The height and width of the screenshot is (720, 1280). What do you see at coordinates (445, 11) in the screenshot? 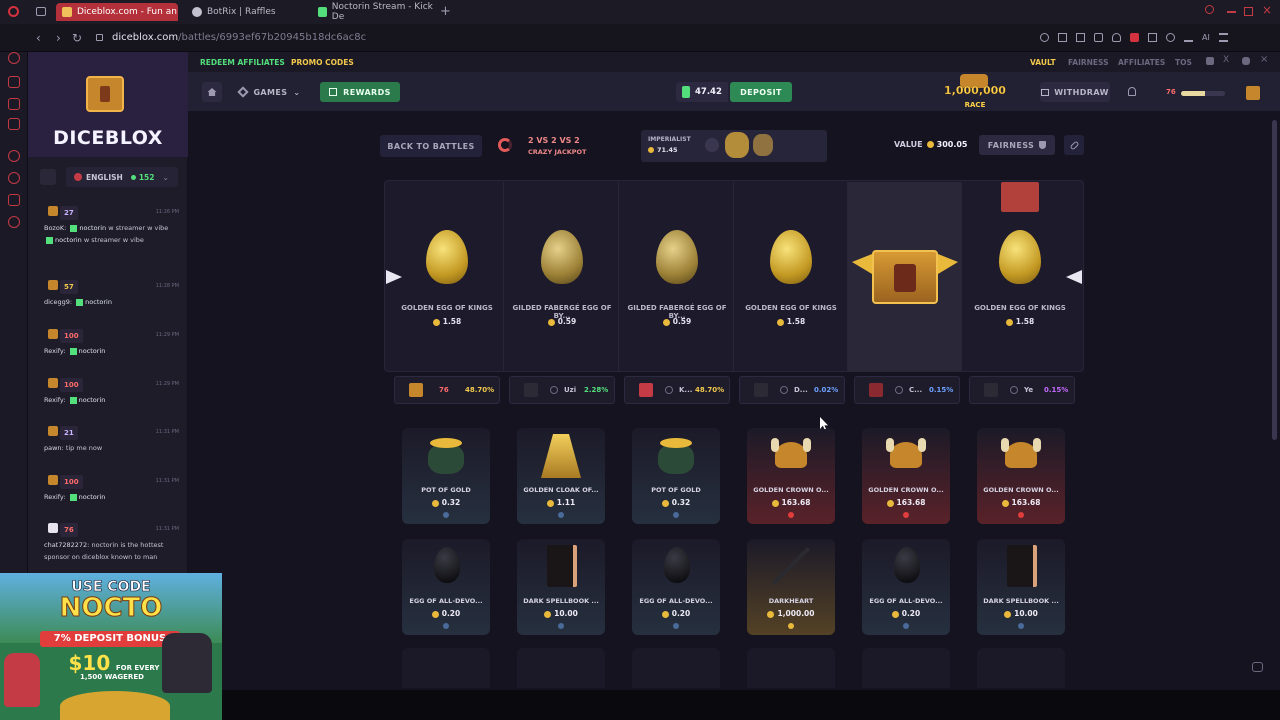
I see `new-tab-icon: +` at bounding box center [445, 11].